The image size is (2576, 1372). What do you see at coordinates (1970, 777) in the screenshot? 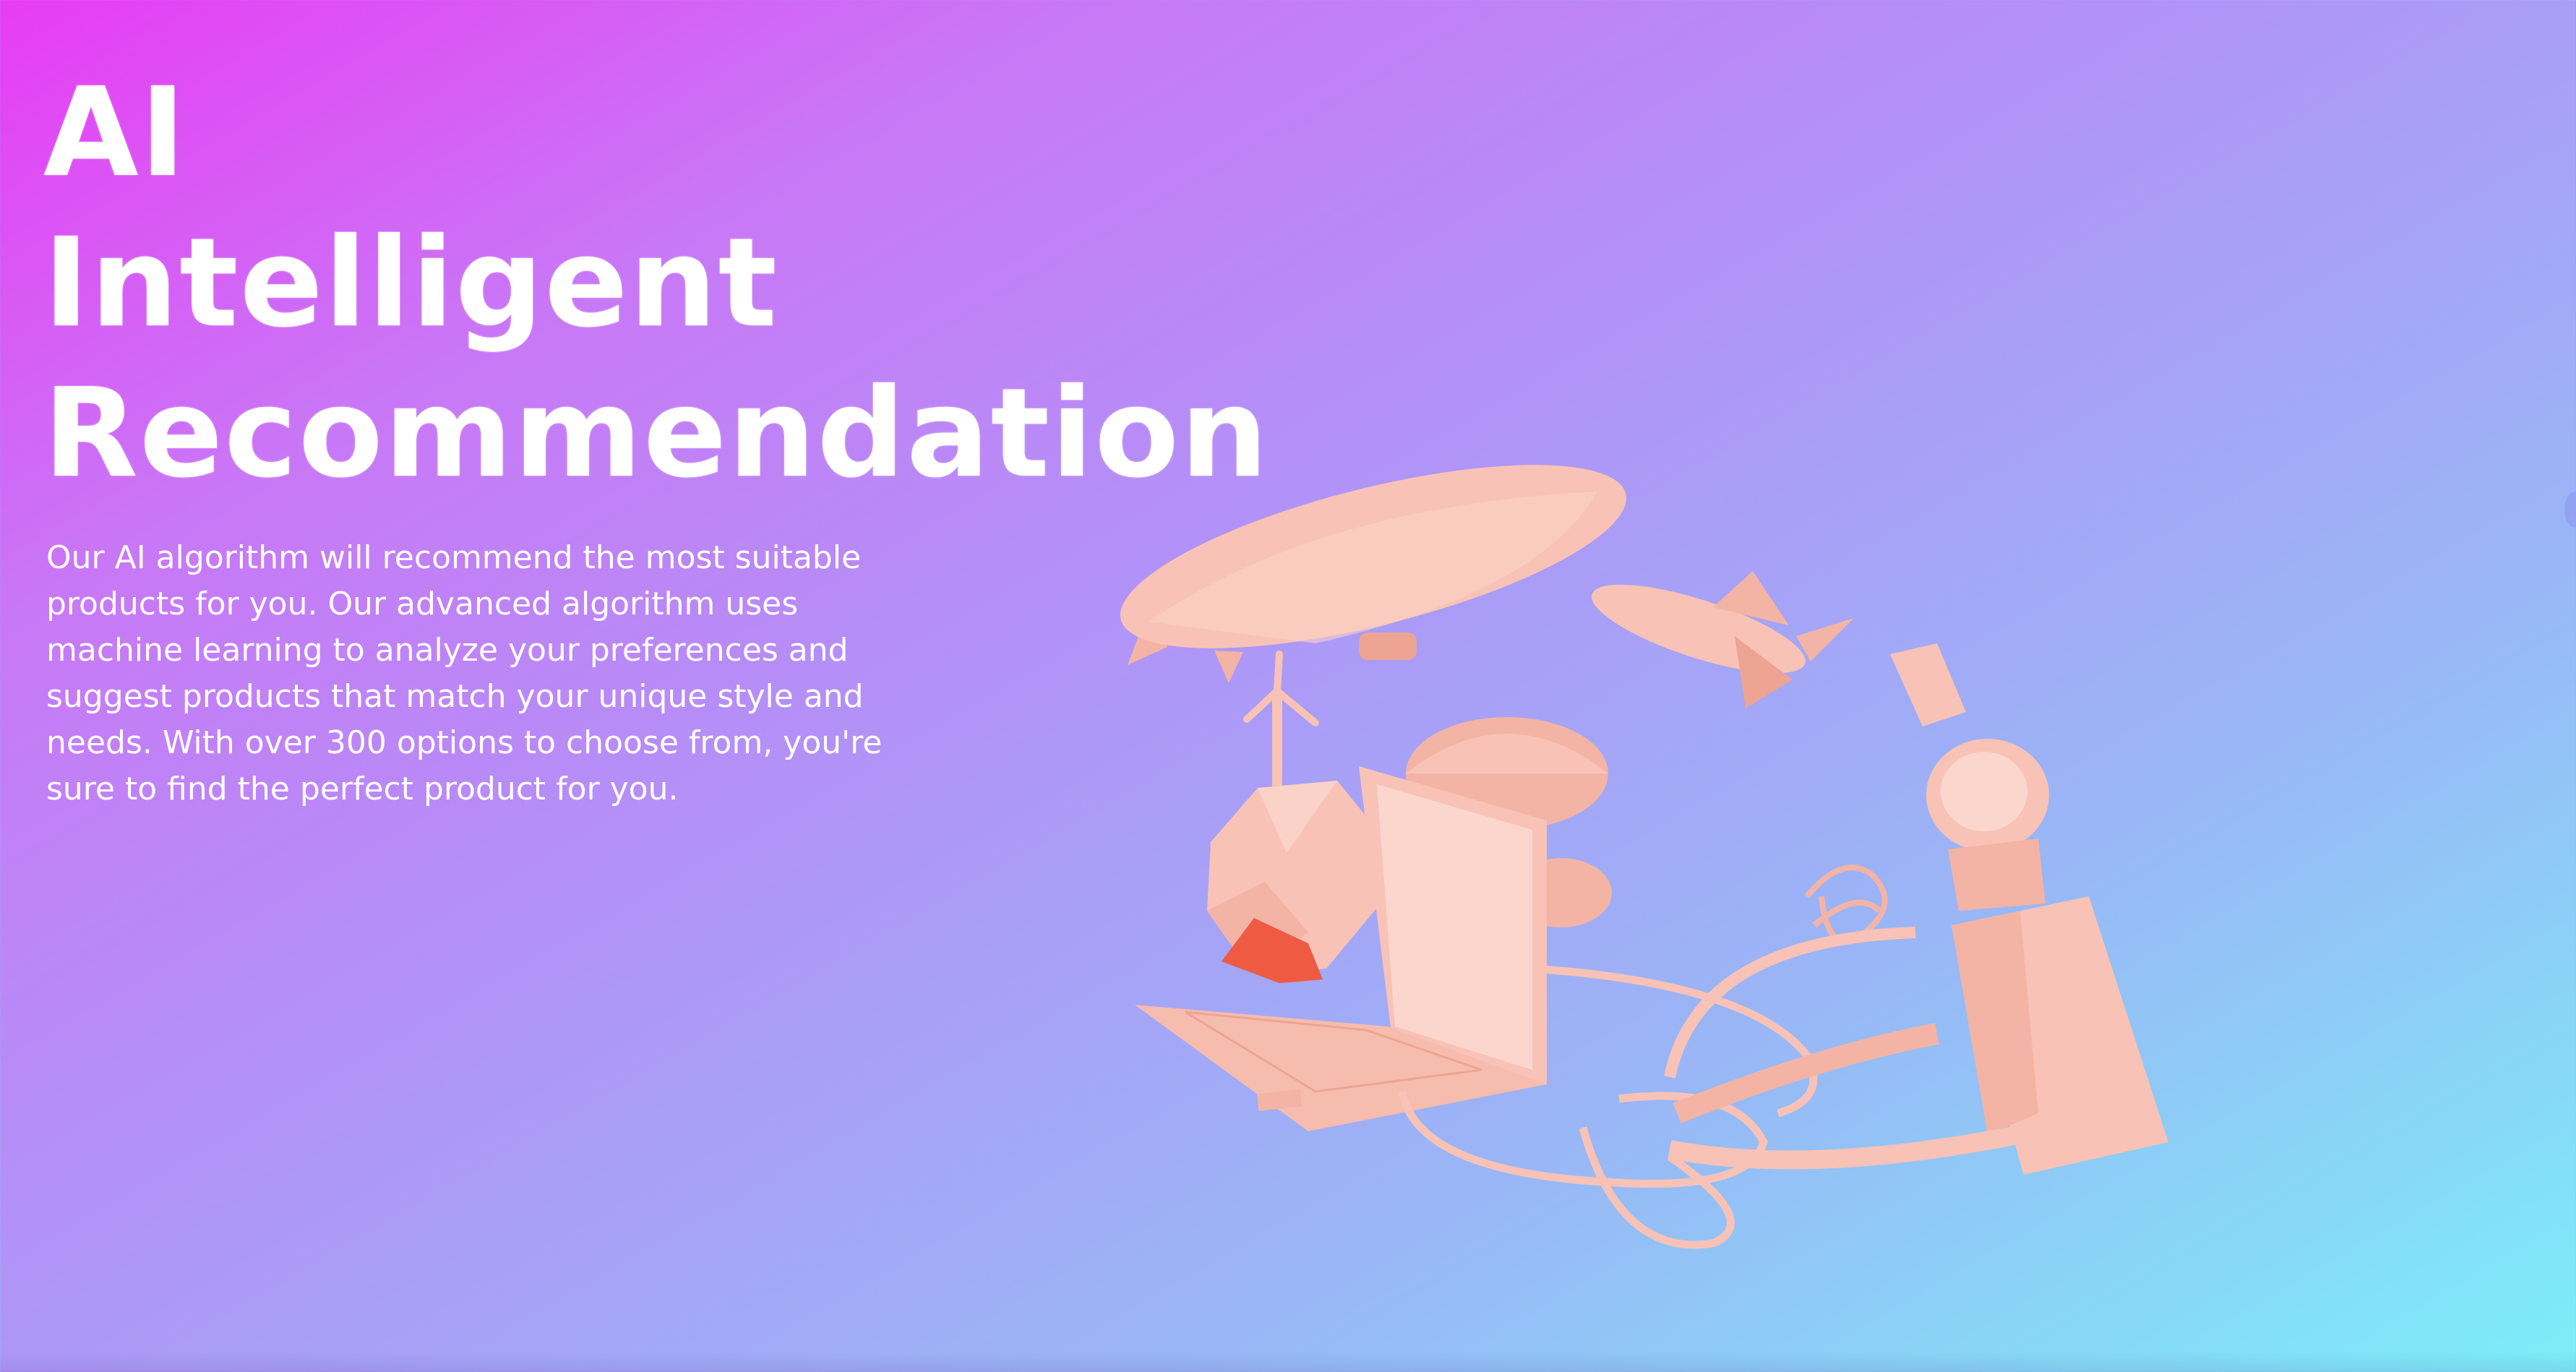
I see `smartwatch-icon` at bounding box center [1970, 777].